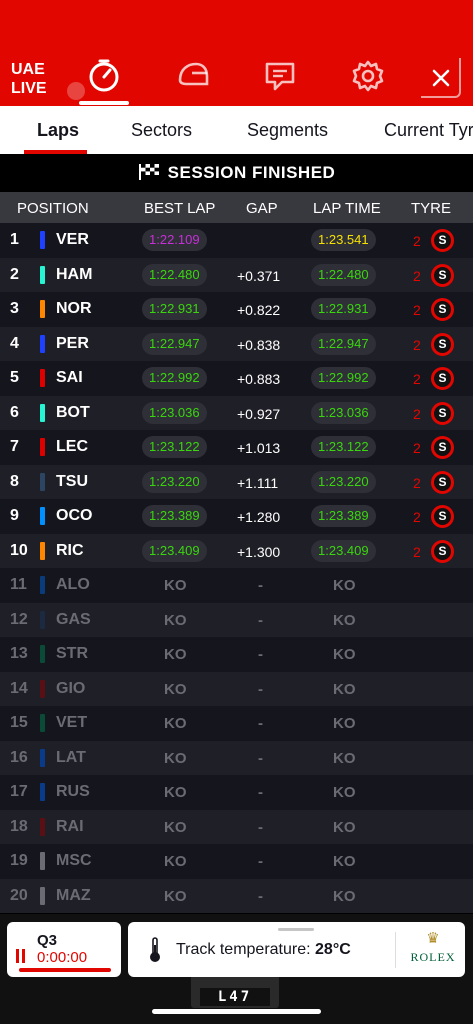 Image resolution: width=473 pixels, height=1024 pixels. I want to click on session-status-text: SESSION FINISHED, so click(251, 172).